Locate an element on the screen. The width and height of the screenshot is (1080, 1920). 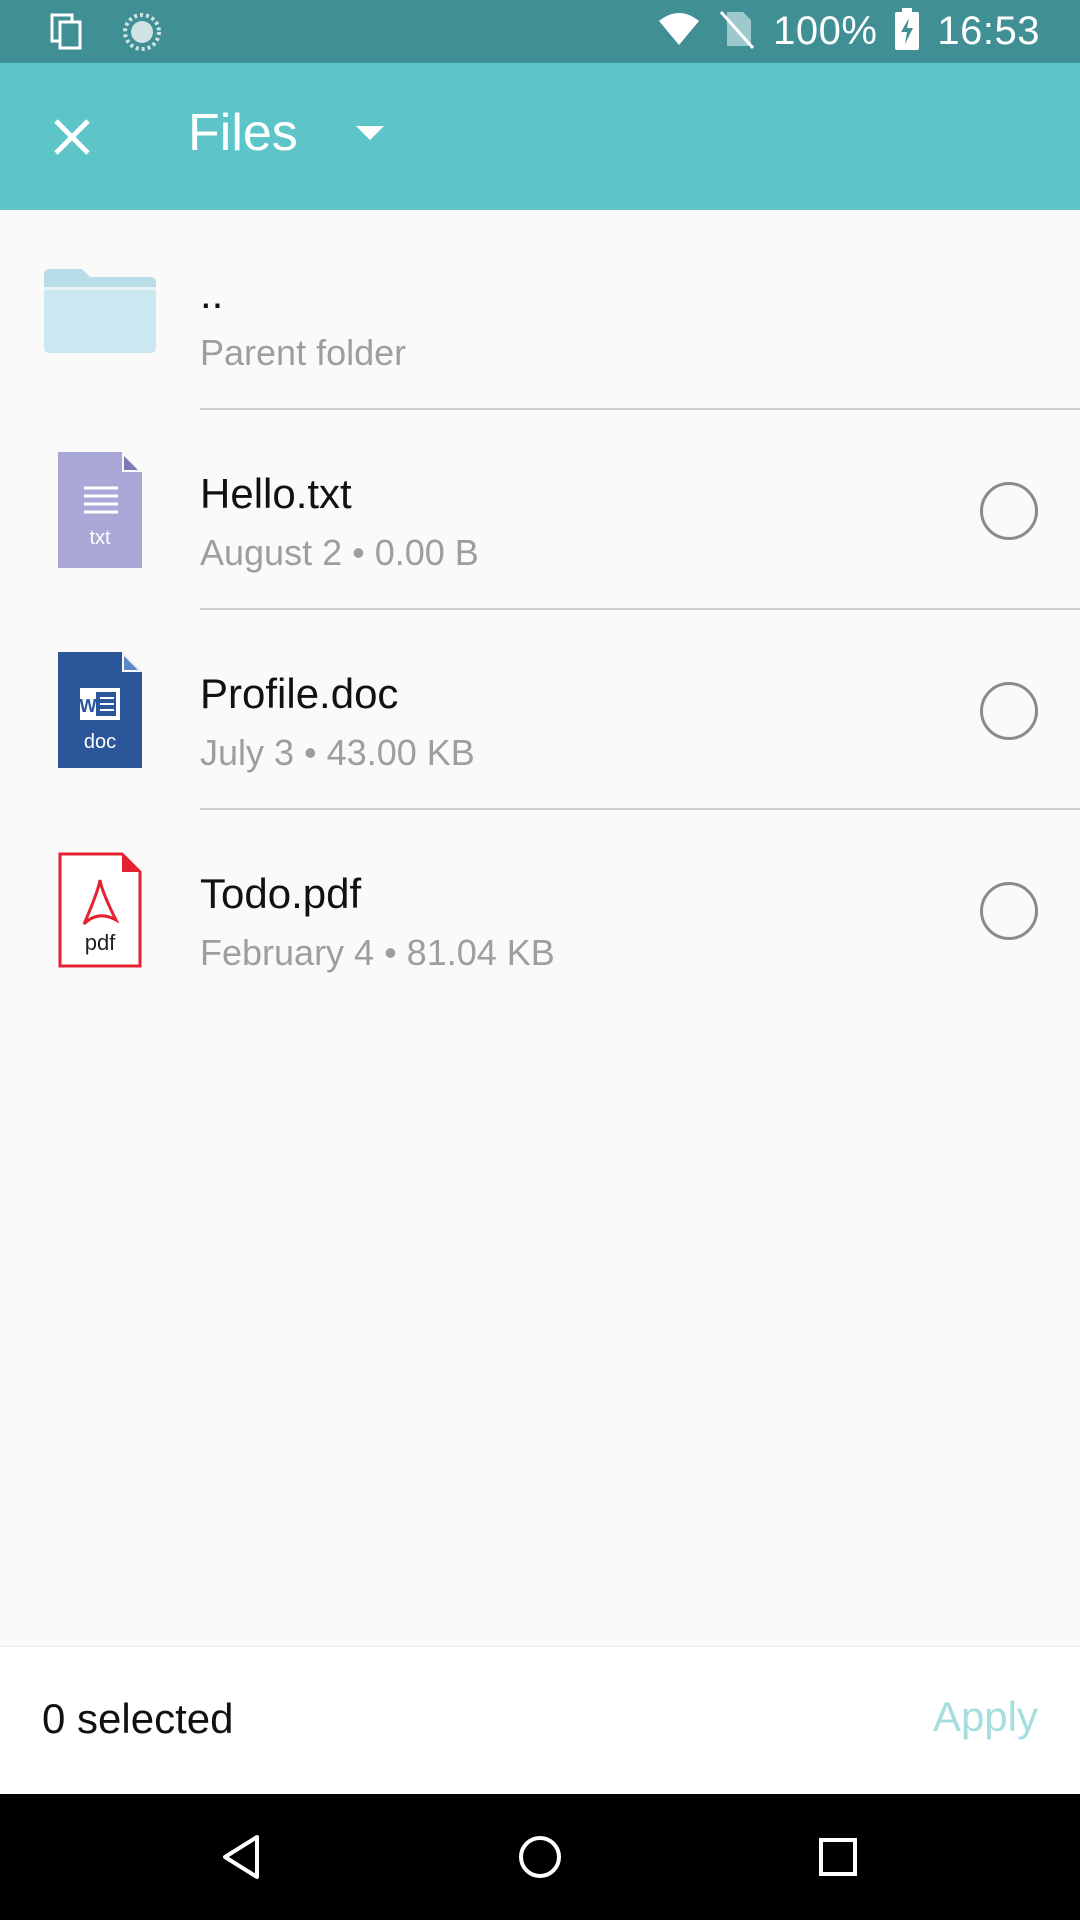
pdf-file-icon: pdf is located at coordinates (100, 910).